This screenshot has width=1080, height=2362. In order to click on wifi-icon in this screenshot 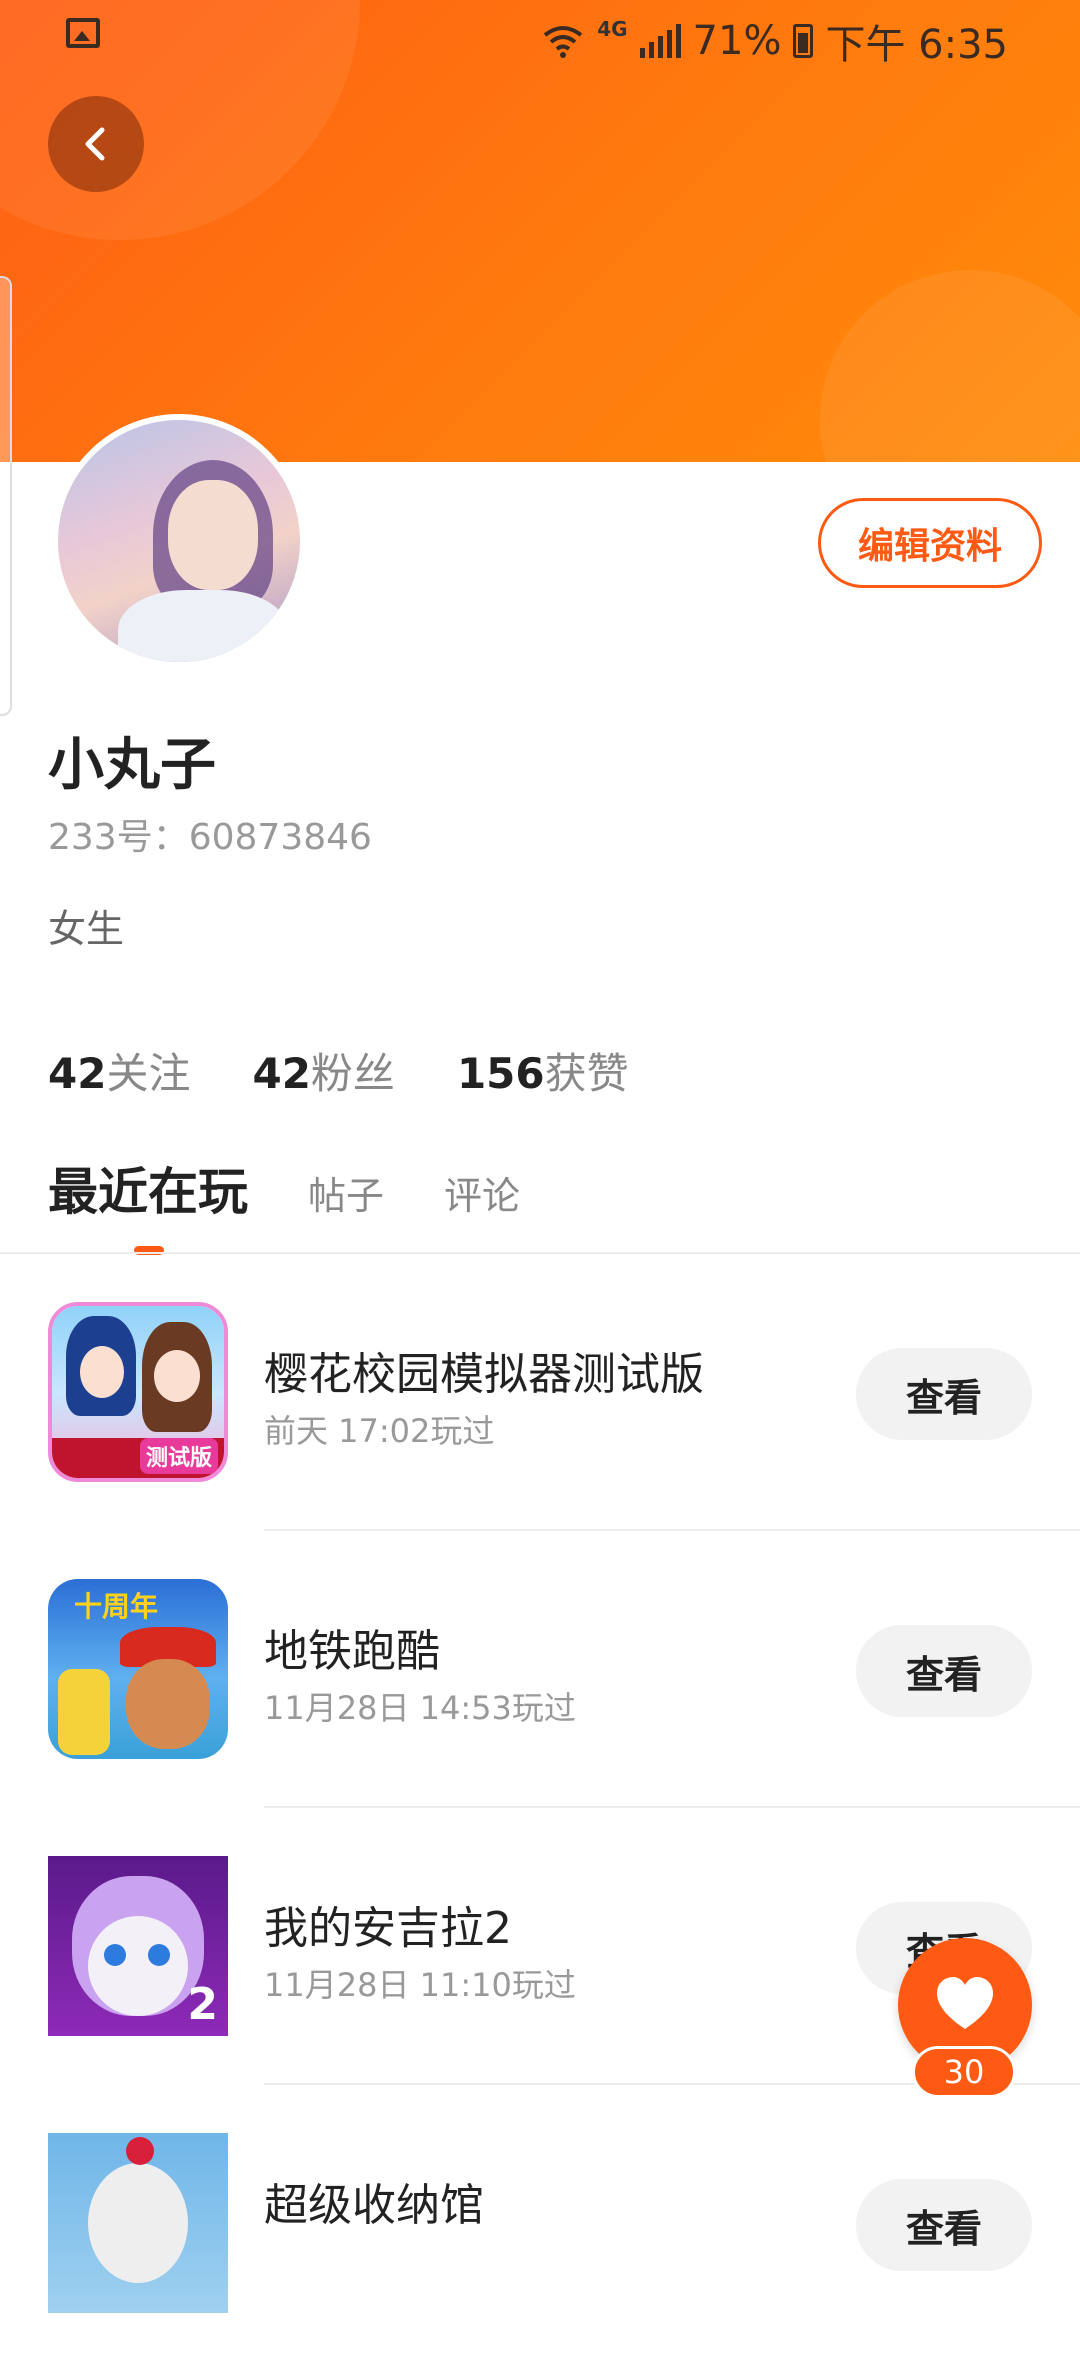, I will do `click(563, 42)`.